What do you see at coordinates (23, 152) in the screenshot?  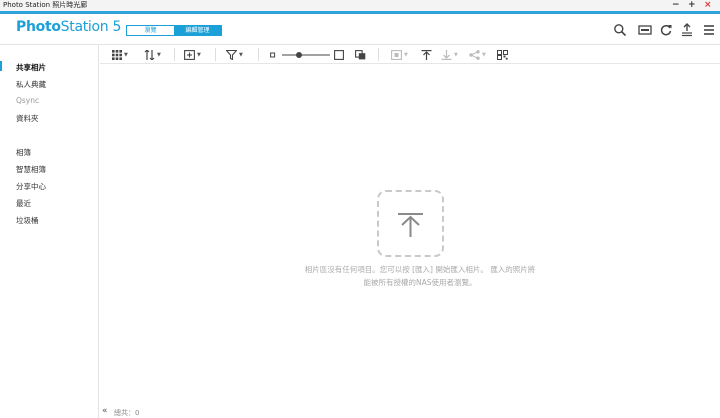 I see `sidebar-item-albums: 相簿` at bounding box center [23, 152].